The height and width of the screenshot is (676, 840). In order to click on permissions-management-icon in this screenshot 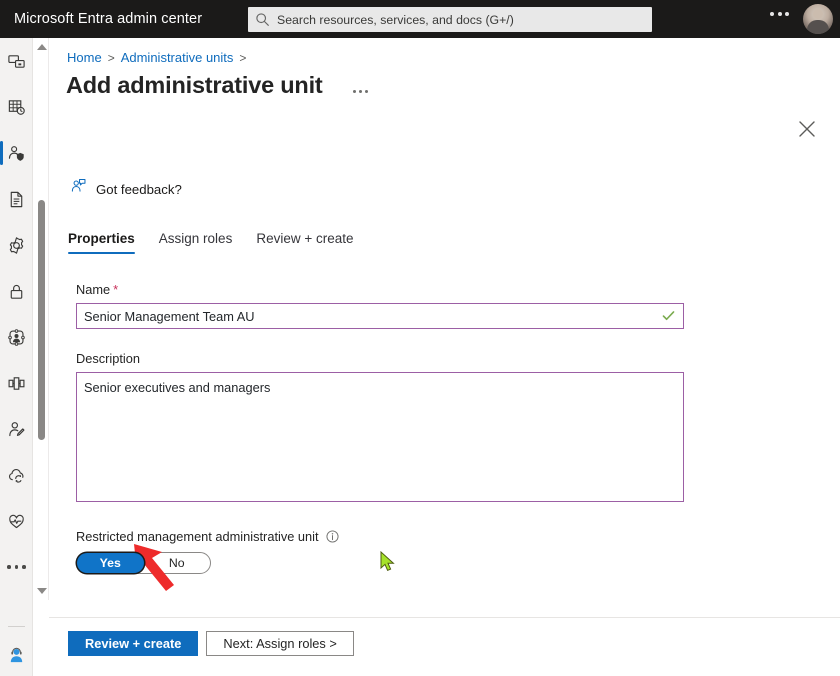, I will do `click(16, 383)`.